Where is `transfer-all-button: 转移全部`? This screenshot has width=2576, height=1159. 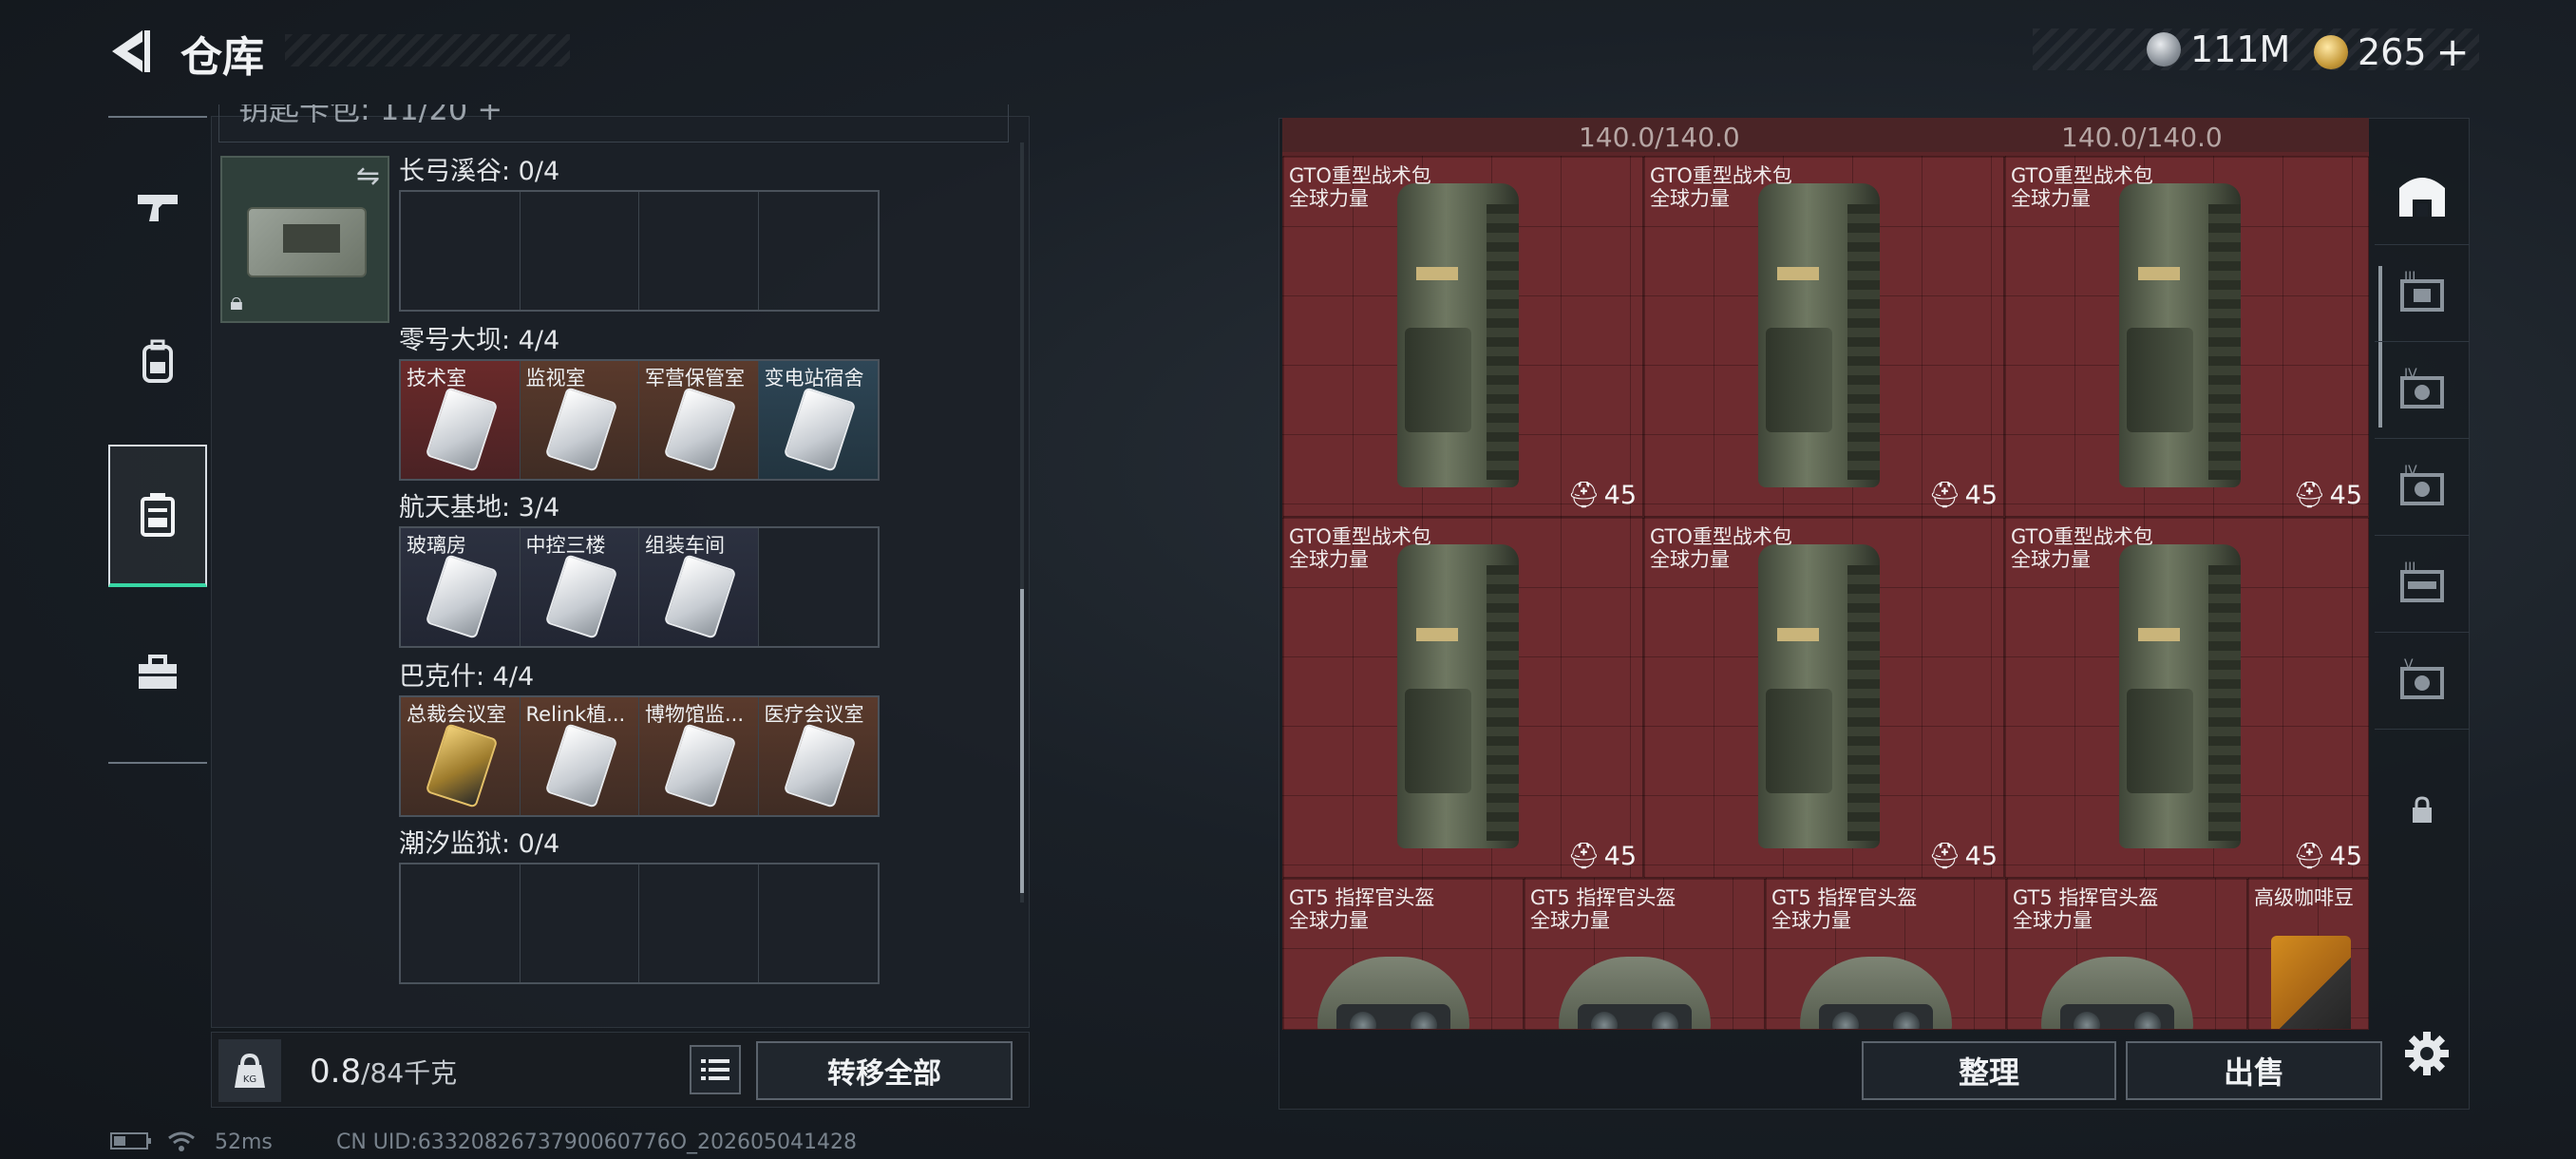 transfer-all-button: 转移全部 is located at coordinates (884, 1070).